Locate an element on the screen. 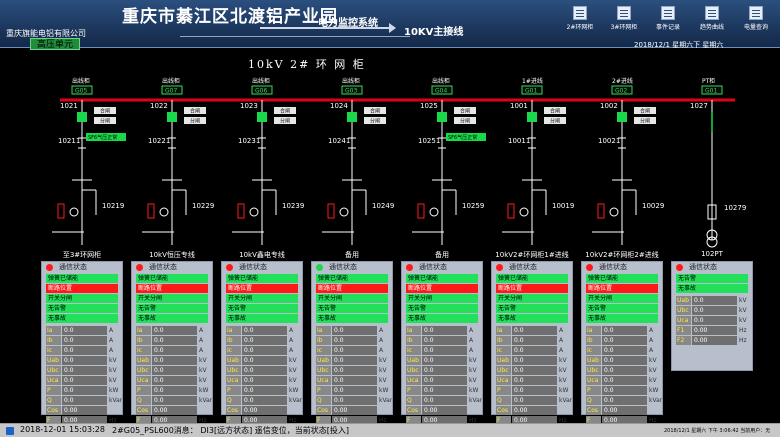 This screenshot has height=437, width=780. measurement-row: Ubc 0.0 kV is located at coordinates (172, 370).